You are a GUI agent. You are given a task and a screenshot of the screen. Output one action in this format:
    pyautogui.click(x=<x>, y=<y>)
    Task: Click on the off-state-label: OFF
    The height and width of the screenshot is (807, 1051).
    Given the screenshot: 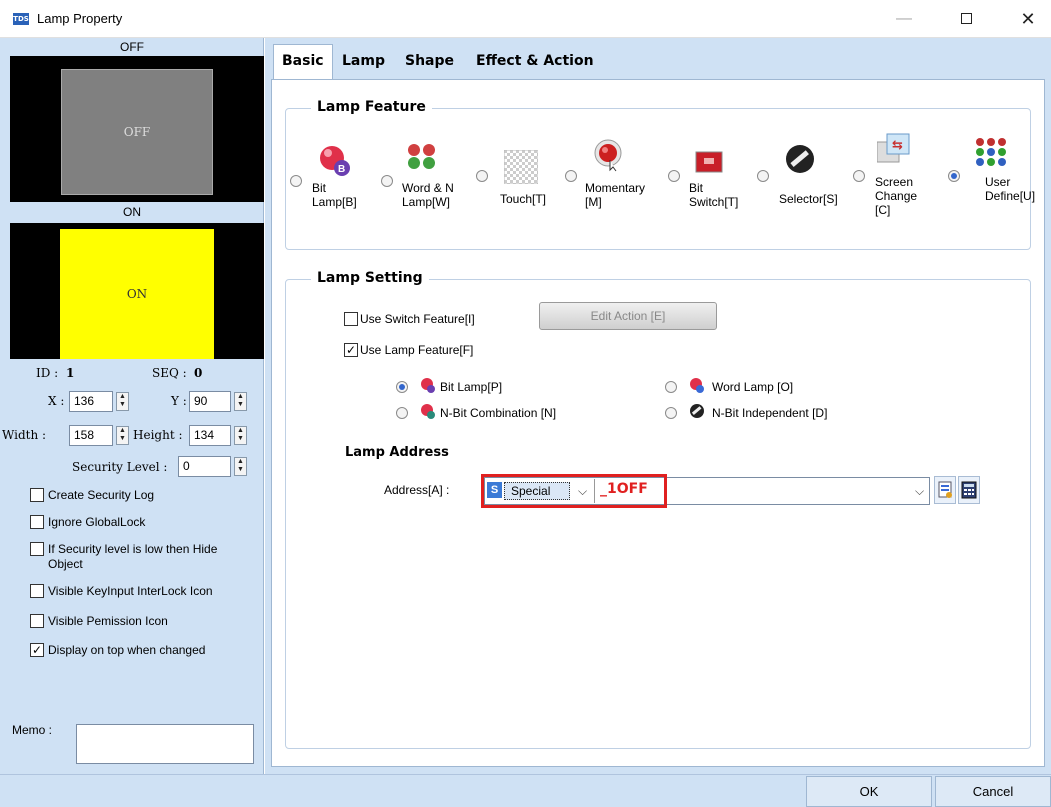 What is the action you would take?
    pyautogui.click(x=132, y=47)
    